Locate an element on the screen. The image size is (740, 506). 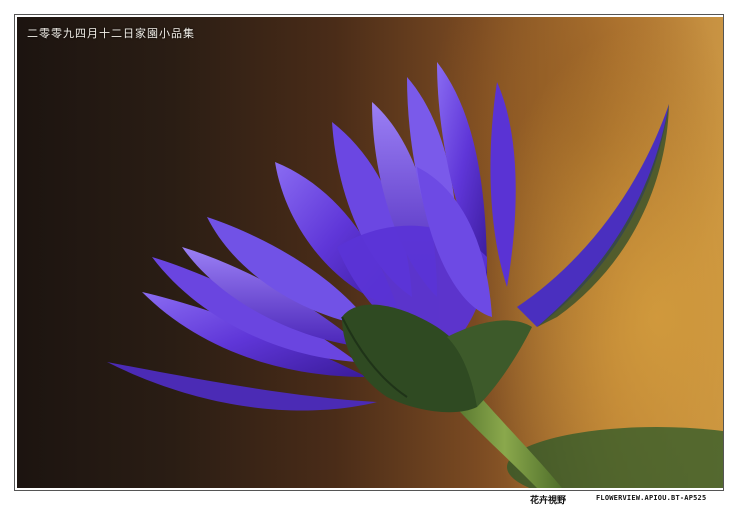
petal-shape is located at coordinates (503, 184).